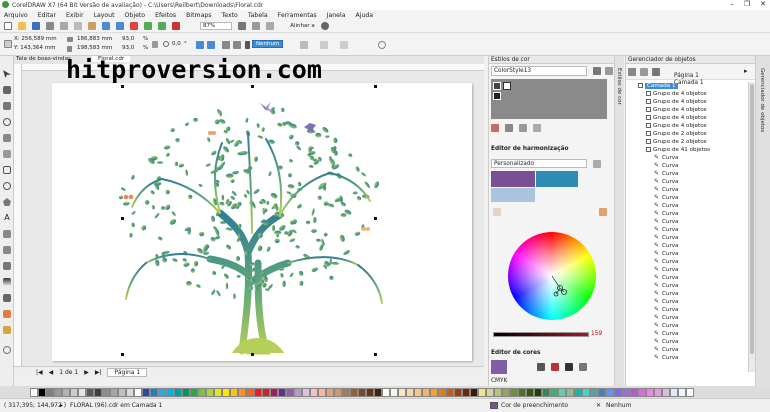 This screenshot has height=412, width=770. What do you see at coordinates (382, 45) in the screenshot?
I see `add-icon` at bounding box center [382, 45].